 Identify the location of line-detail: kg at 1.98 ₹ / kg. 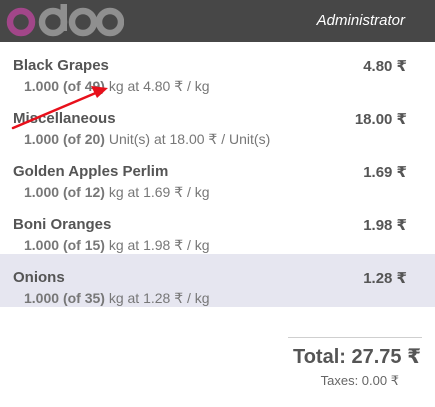
(159, 245).